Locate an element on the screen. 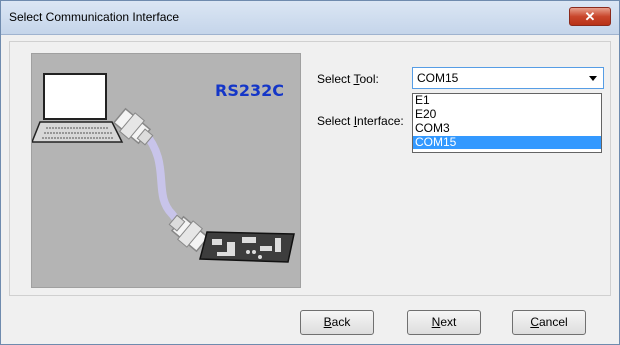 The image size is (620, 345). accelerator-key: C is located at coordinates (534, 322).